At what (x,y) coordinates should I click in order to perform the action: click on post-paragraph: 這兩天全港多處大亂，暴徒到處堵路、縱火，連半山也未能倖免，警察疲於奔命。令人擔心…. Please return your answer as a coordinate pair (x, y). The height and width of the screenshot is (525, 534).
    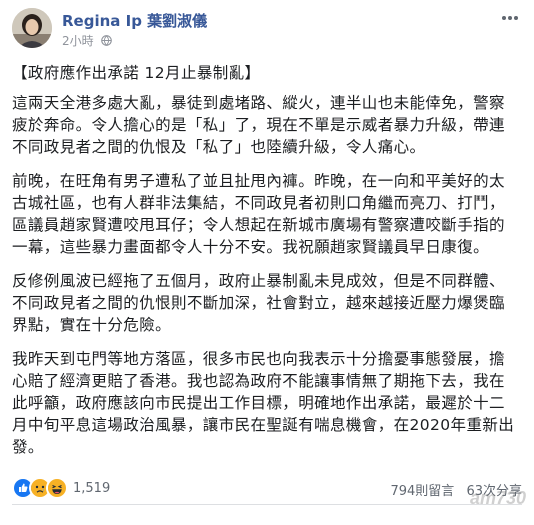
    Looking at the image, I should click on (258, 125).